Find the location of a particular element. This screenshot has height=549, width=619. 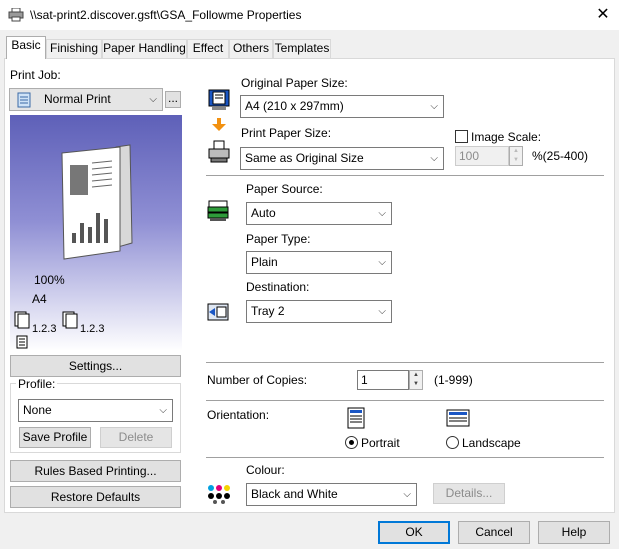

collate-label-1: 1.2.3 is located at coordinates (44, 329).